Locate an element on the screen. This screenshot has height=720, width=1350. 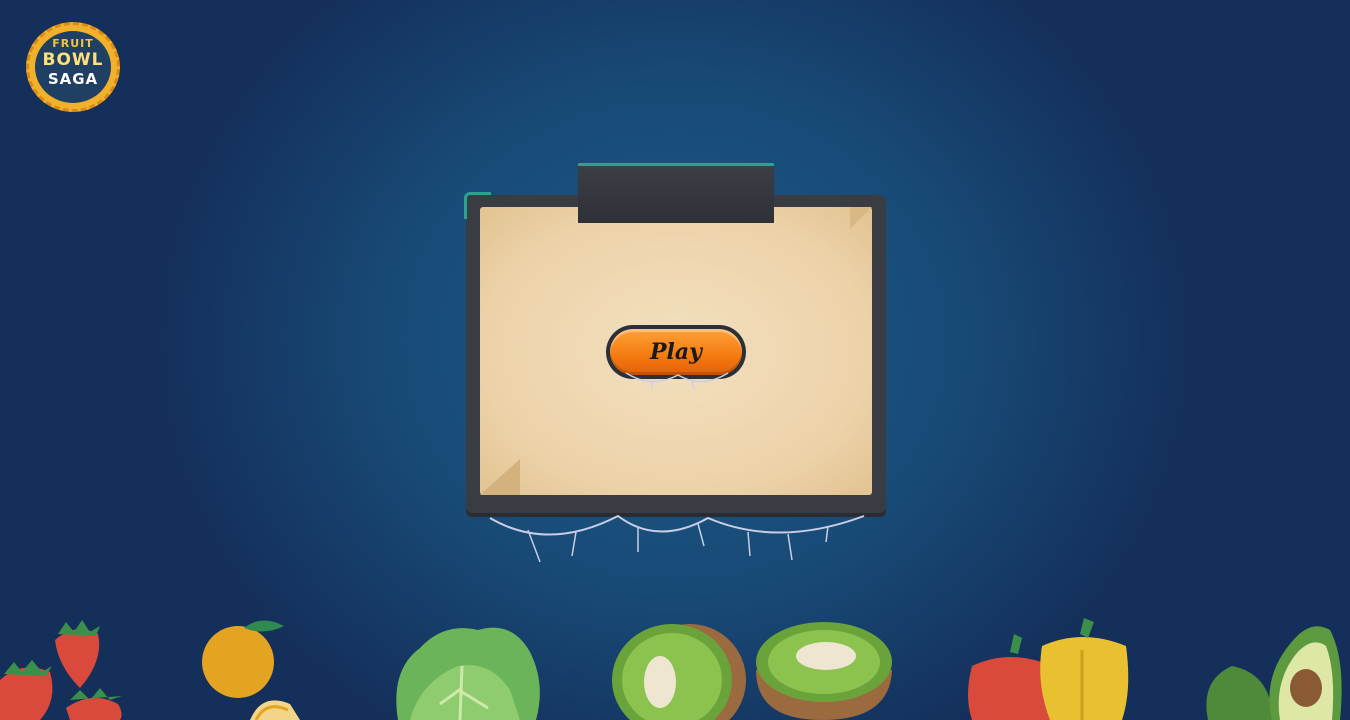
play-button-container: Play is located at coordinates (676, 357).